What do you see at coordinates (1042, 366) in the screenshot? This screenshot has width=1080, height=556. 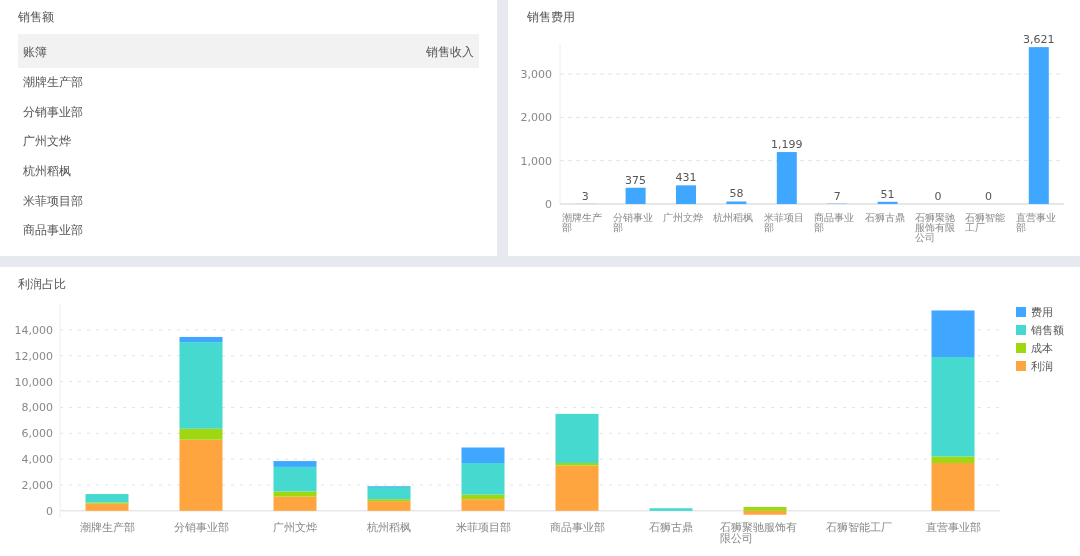 I see `legend-label: 利润` at bounding box center [1042, 366].